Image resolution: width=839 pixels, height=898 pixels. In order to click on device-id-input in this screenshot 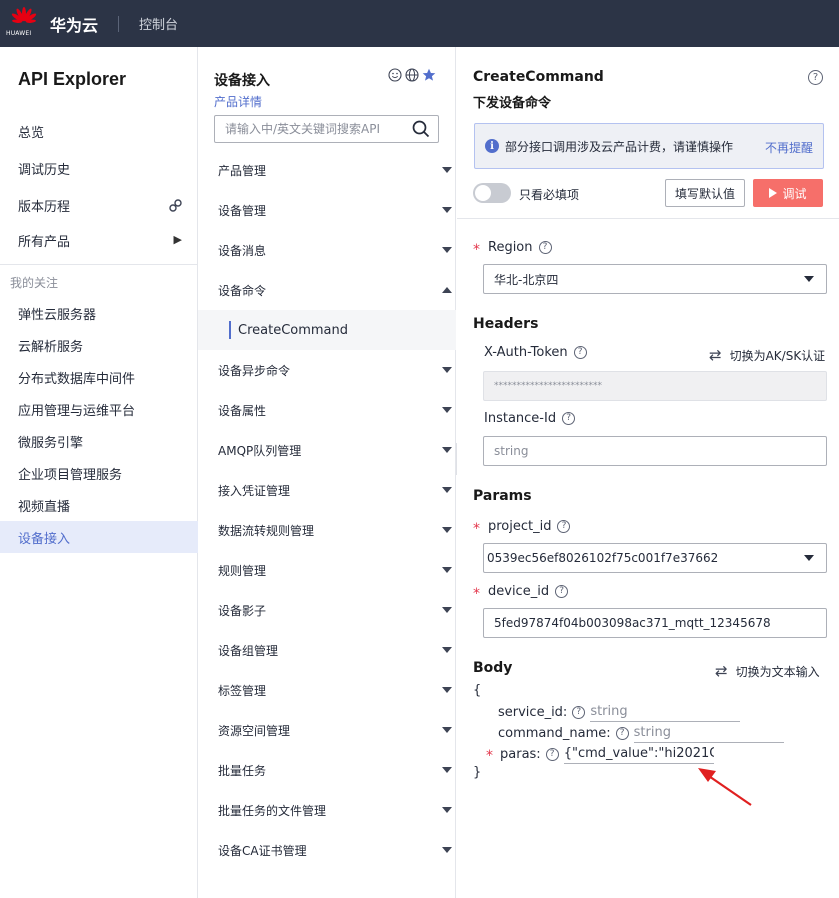, I will do `click(655, 623)`.